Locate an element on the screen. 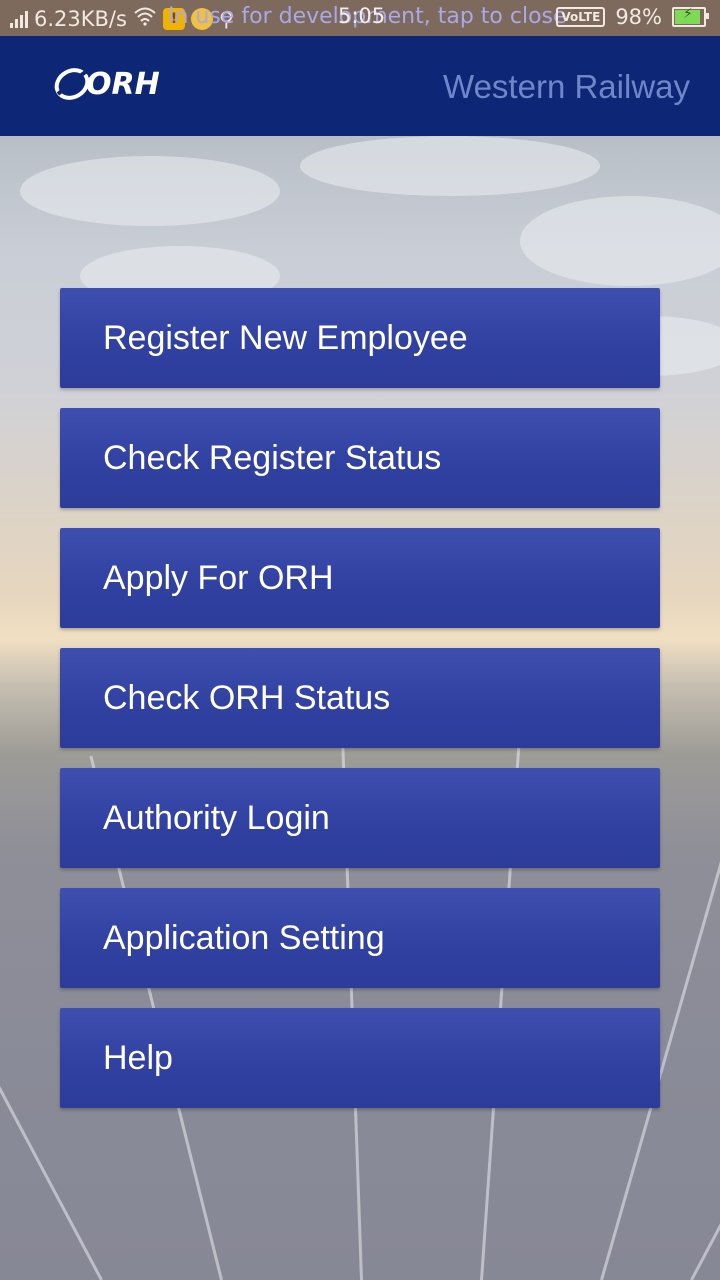 The image size is (720, 1280). app-bar: ORH Western Railway is located at coordinates (360, 86).